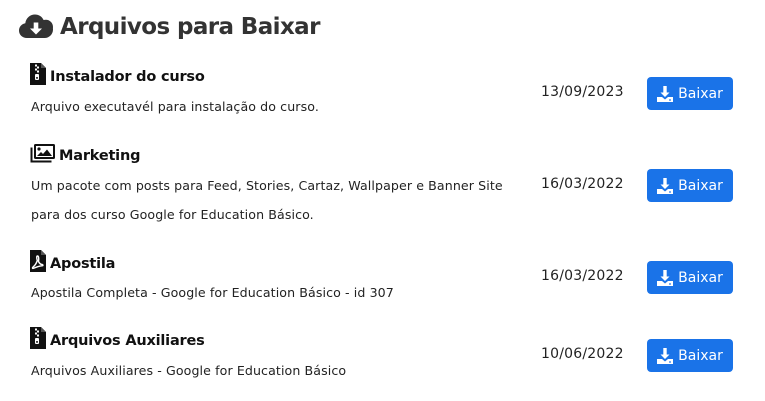 The height and width of the screenshot is (401, 765). I want to click on item-title-label: Apostila, so click(83, 264).